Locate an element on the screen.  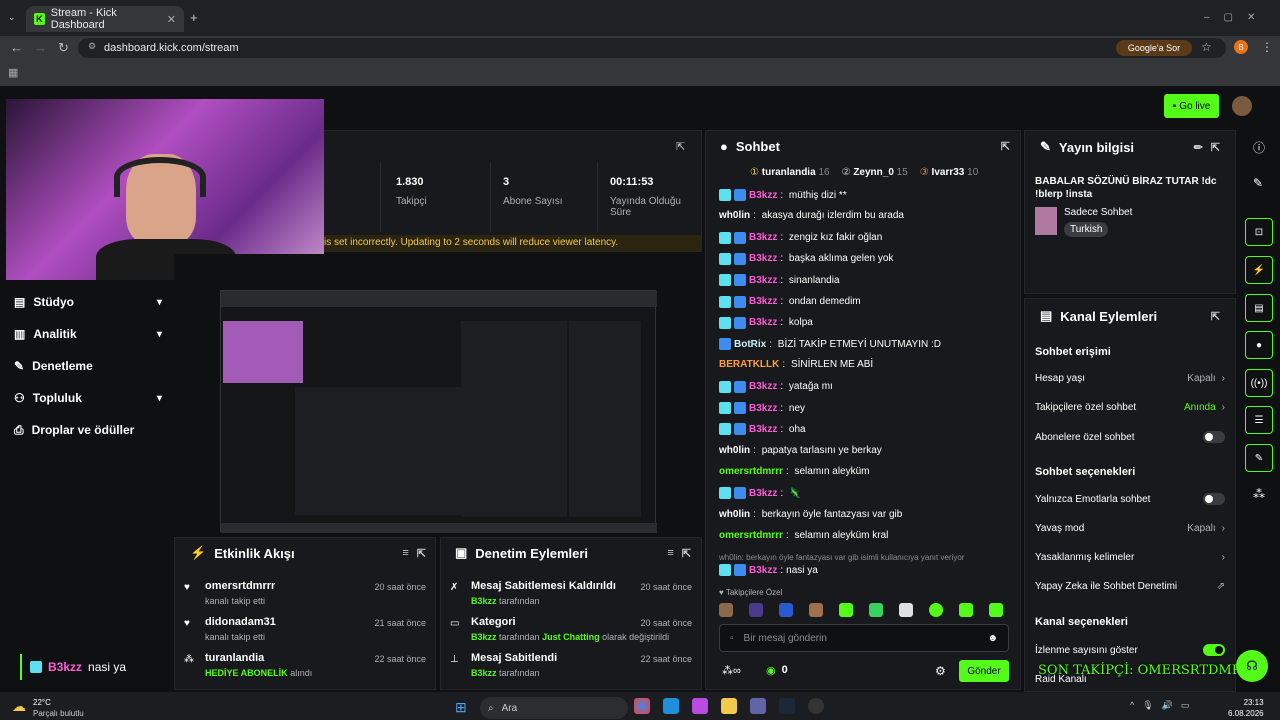
sidebar-item-droplar: ⎙ Droplar ve ödüller is located at coordinates (88, 430).